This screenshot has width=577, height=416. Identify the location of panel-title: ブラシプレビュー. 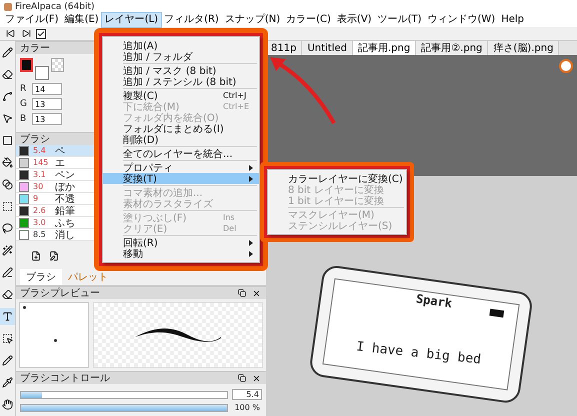
(60, 293).